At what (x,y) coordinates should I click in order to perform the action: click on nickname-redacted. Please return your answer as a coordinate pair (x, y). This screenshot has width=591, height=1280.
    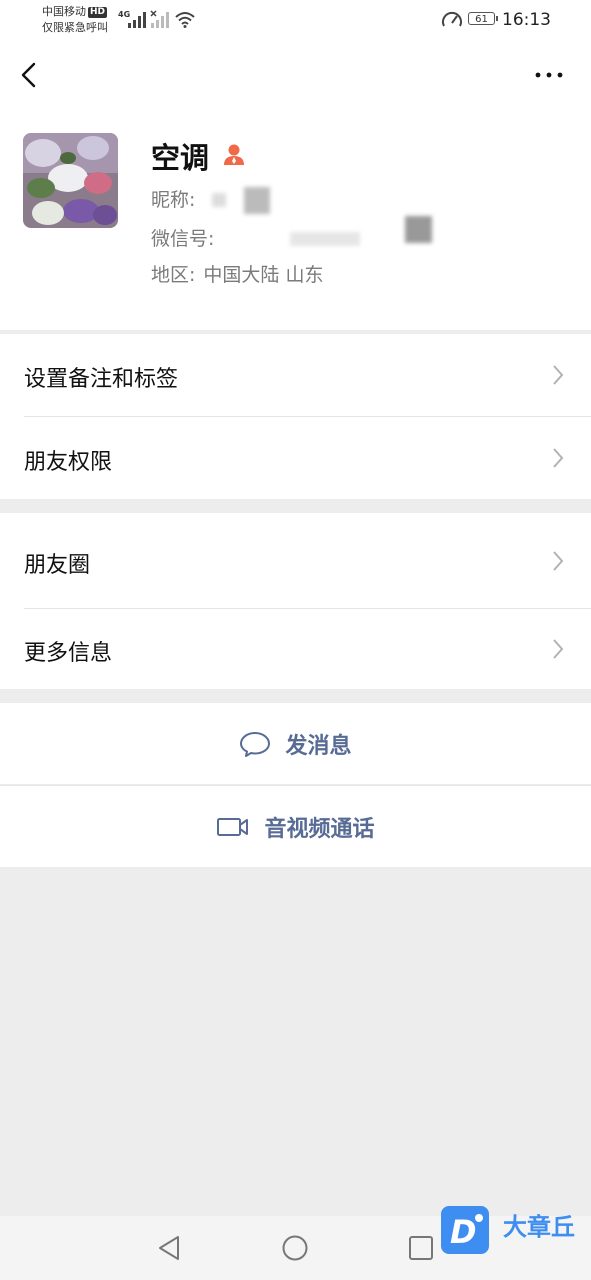
    Looking at the image, I should click on (219, 200).